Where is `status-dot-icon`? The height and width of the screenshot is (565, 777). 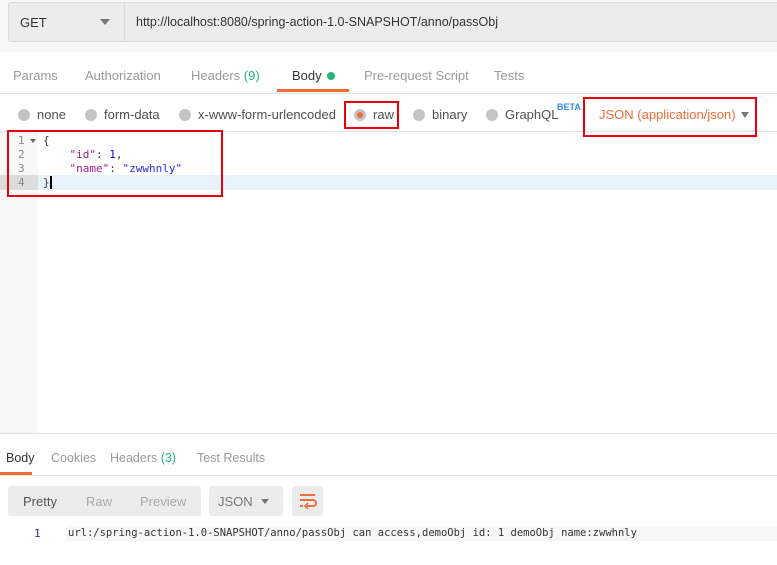
status-dot-icon is located at coordinates (330, 76).